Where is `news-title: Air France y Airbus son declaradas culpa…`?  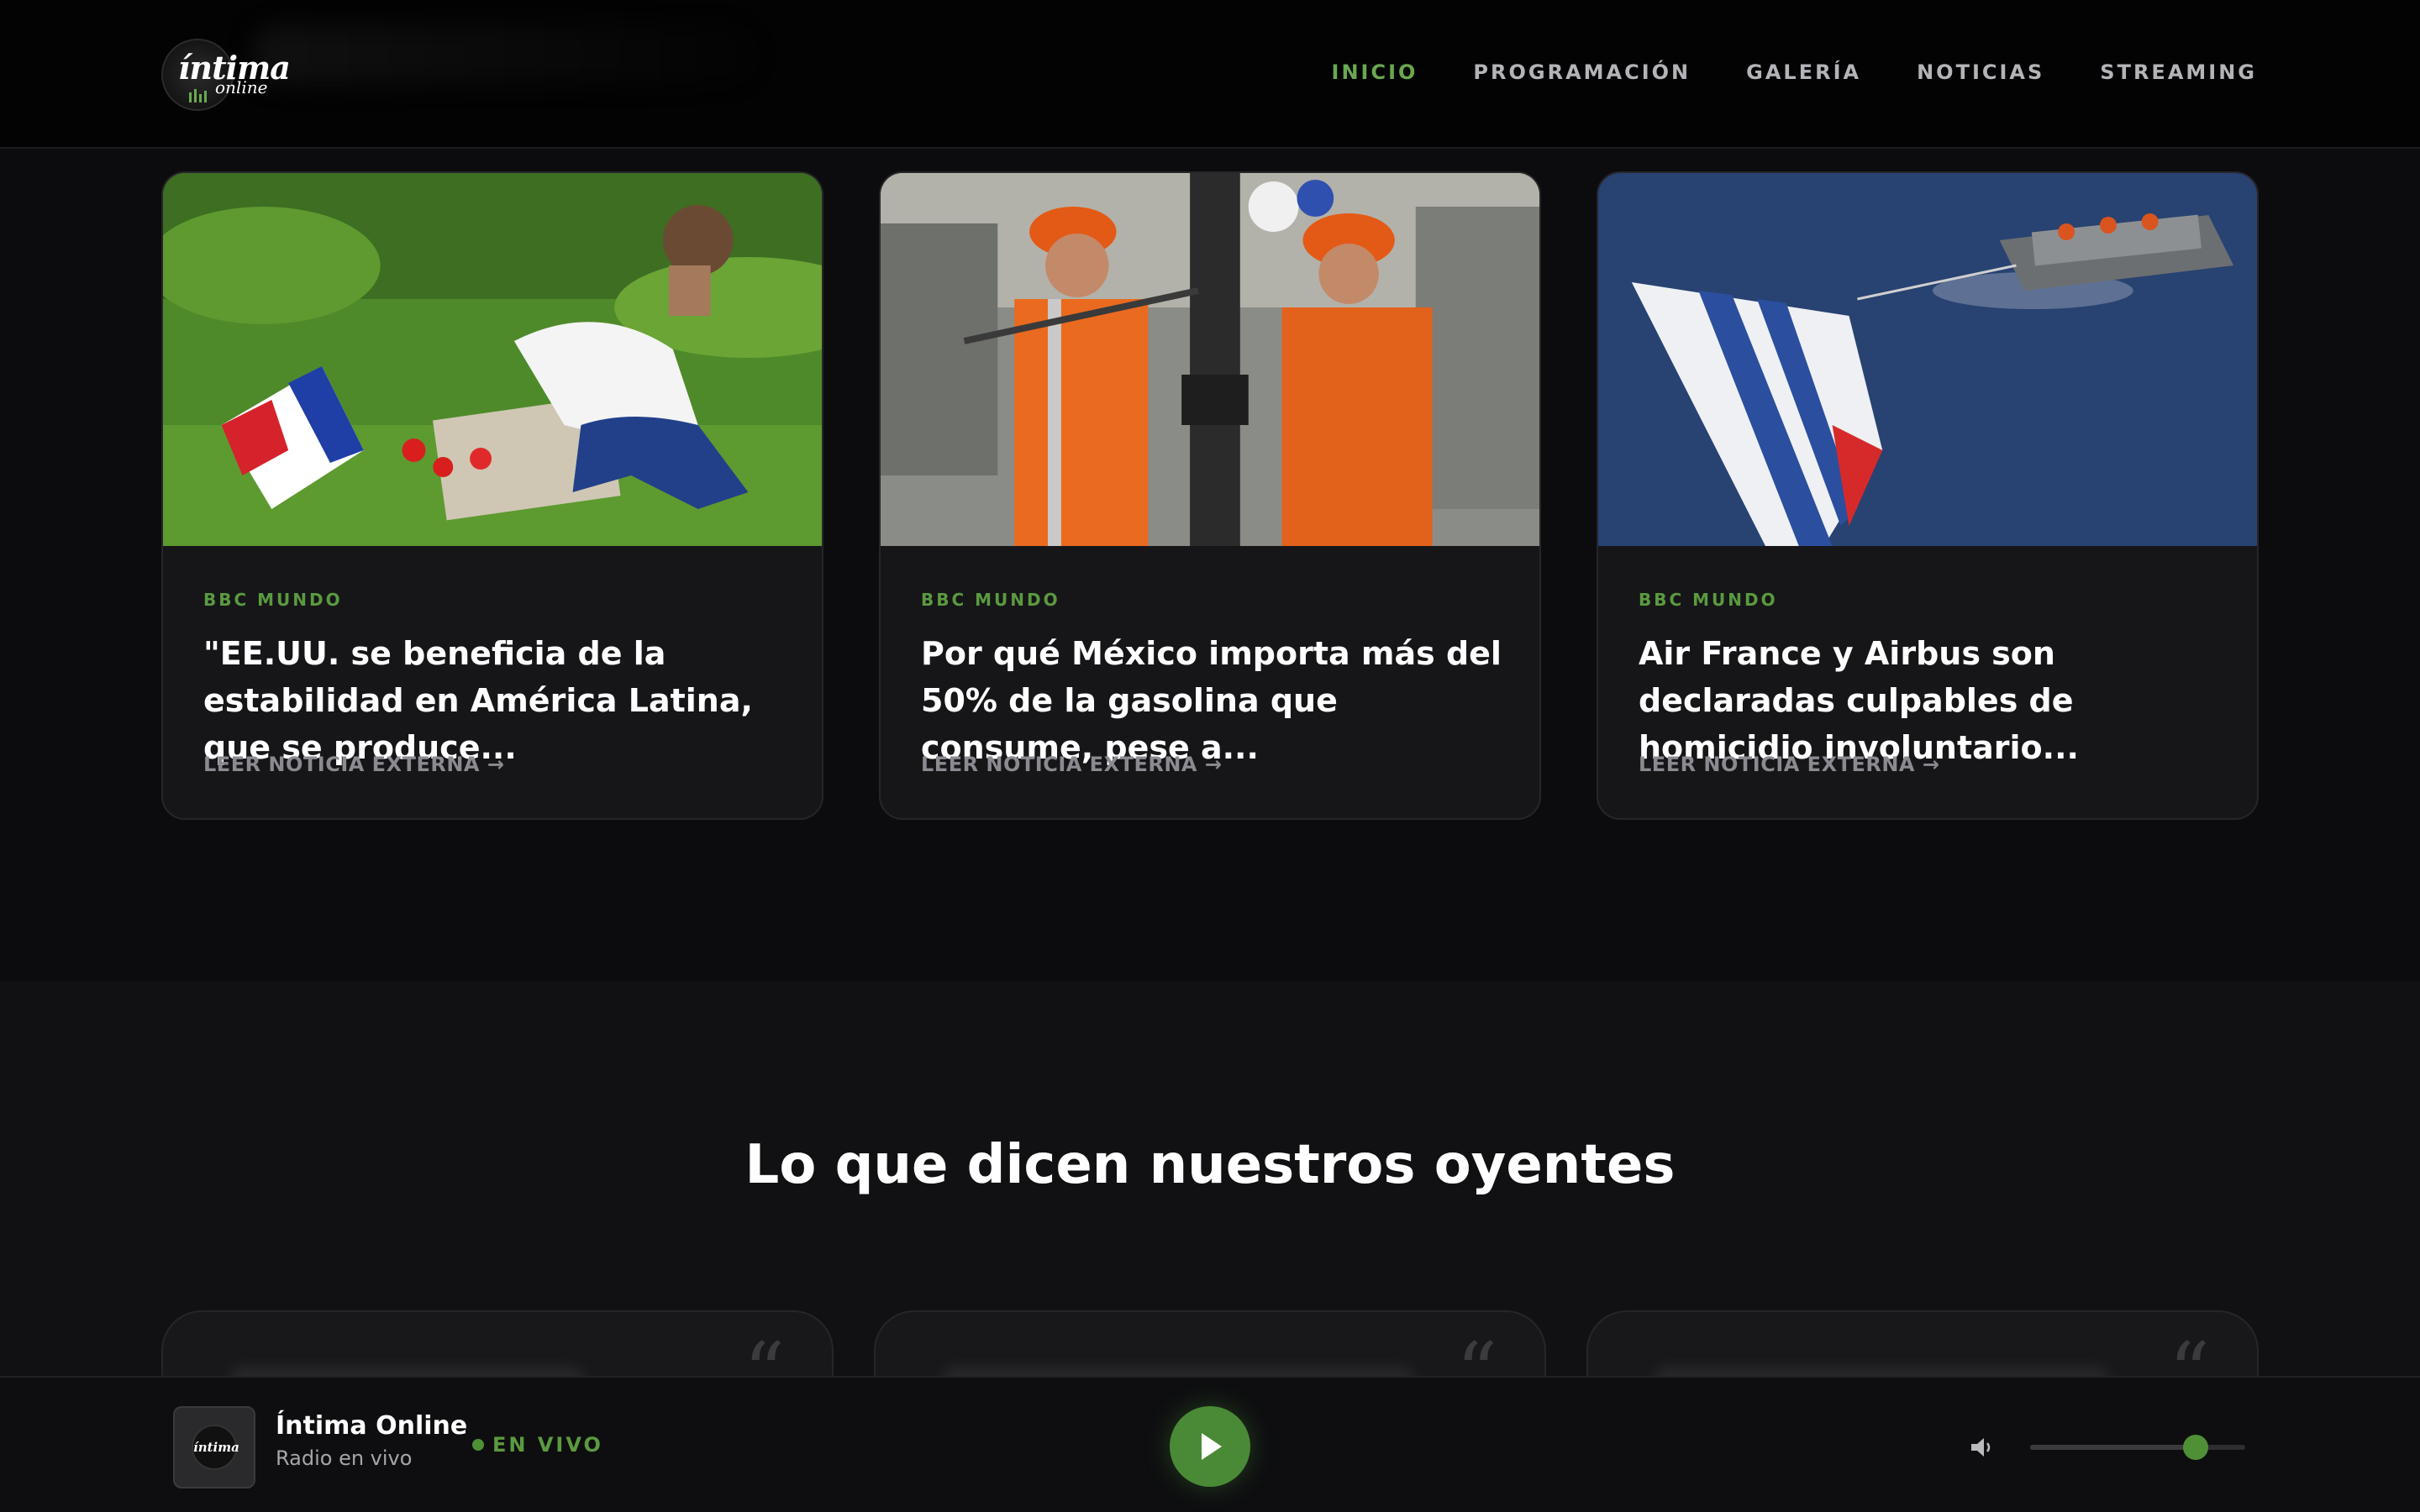 news-title: Air France y Airbus son declaradas culpa… is located at coordinates (1933, 700).